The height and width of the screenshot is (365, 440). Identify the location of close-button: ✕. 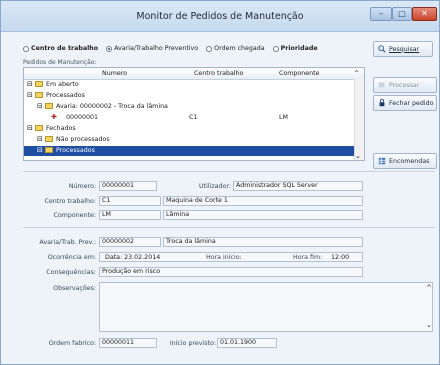
(424, 14).